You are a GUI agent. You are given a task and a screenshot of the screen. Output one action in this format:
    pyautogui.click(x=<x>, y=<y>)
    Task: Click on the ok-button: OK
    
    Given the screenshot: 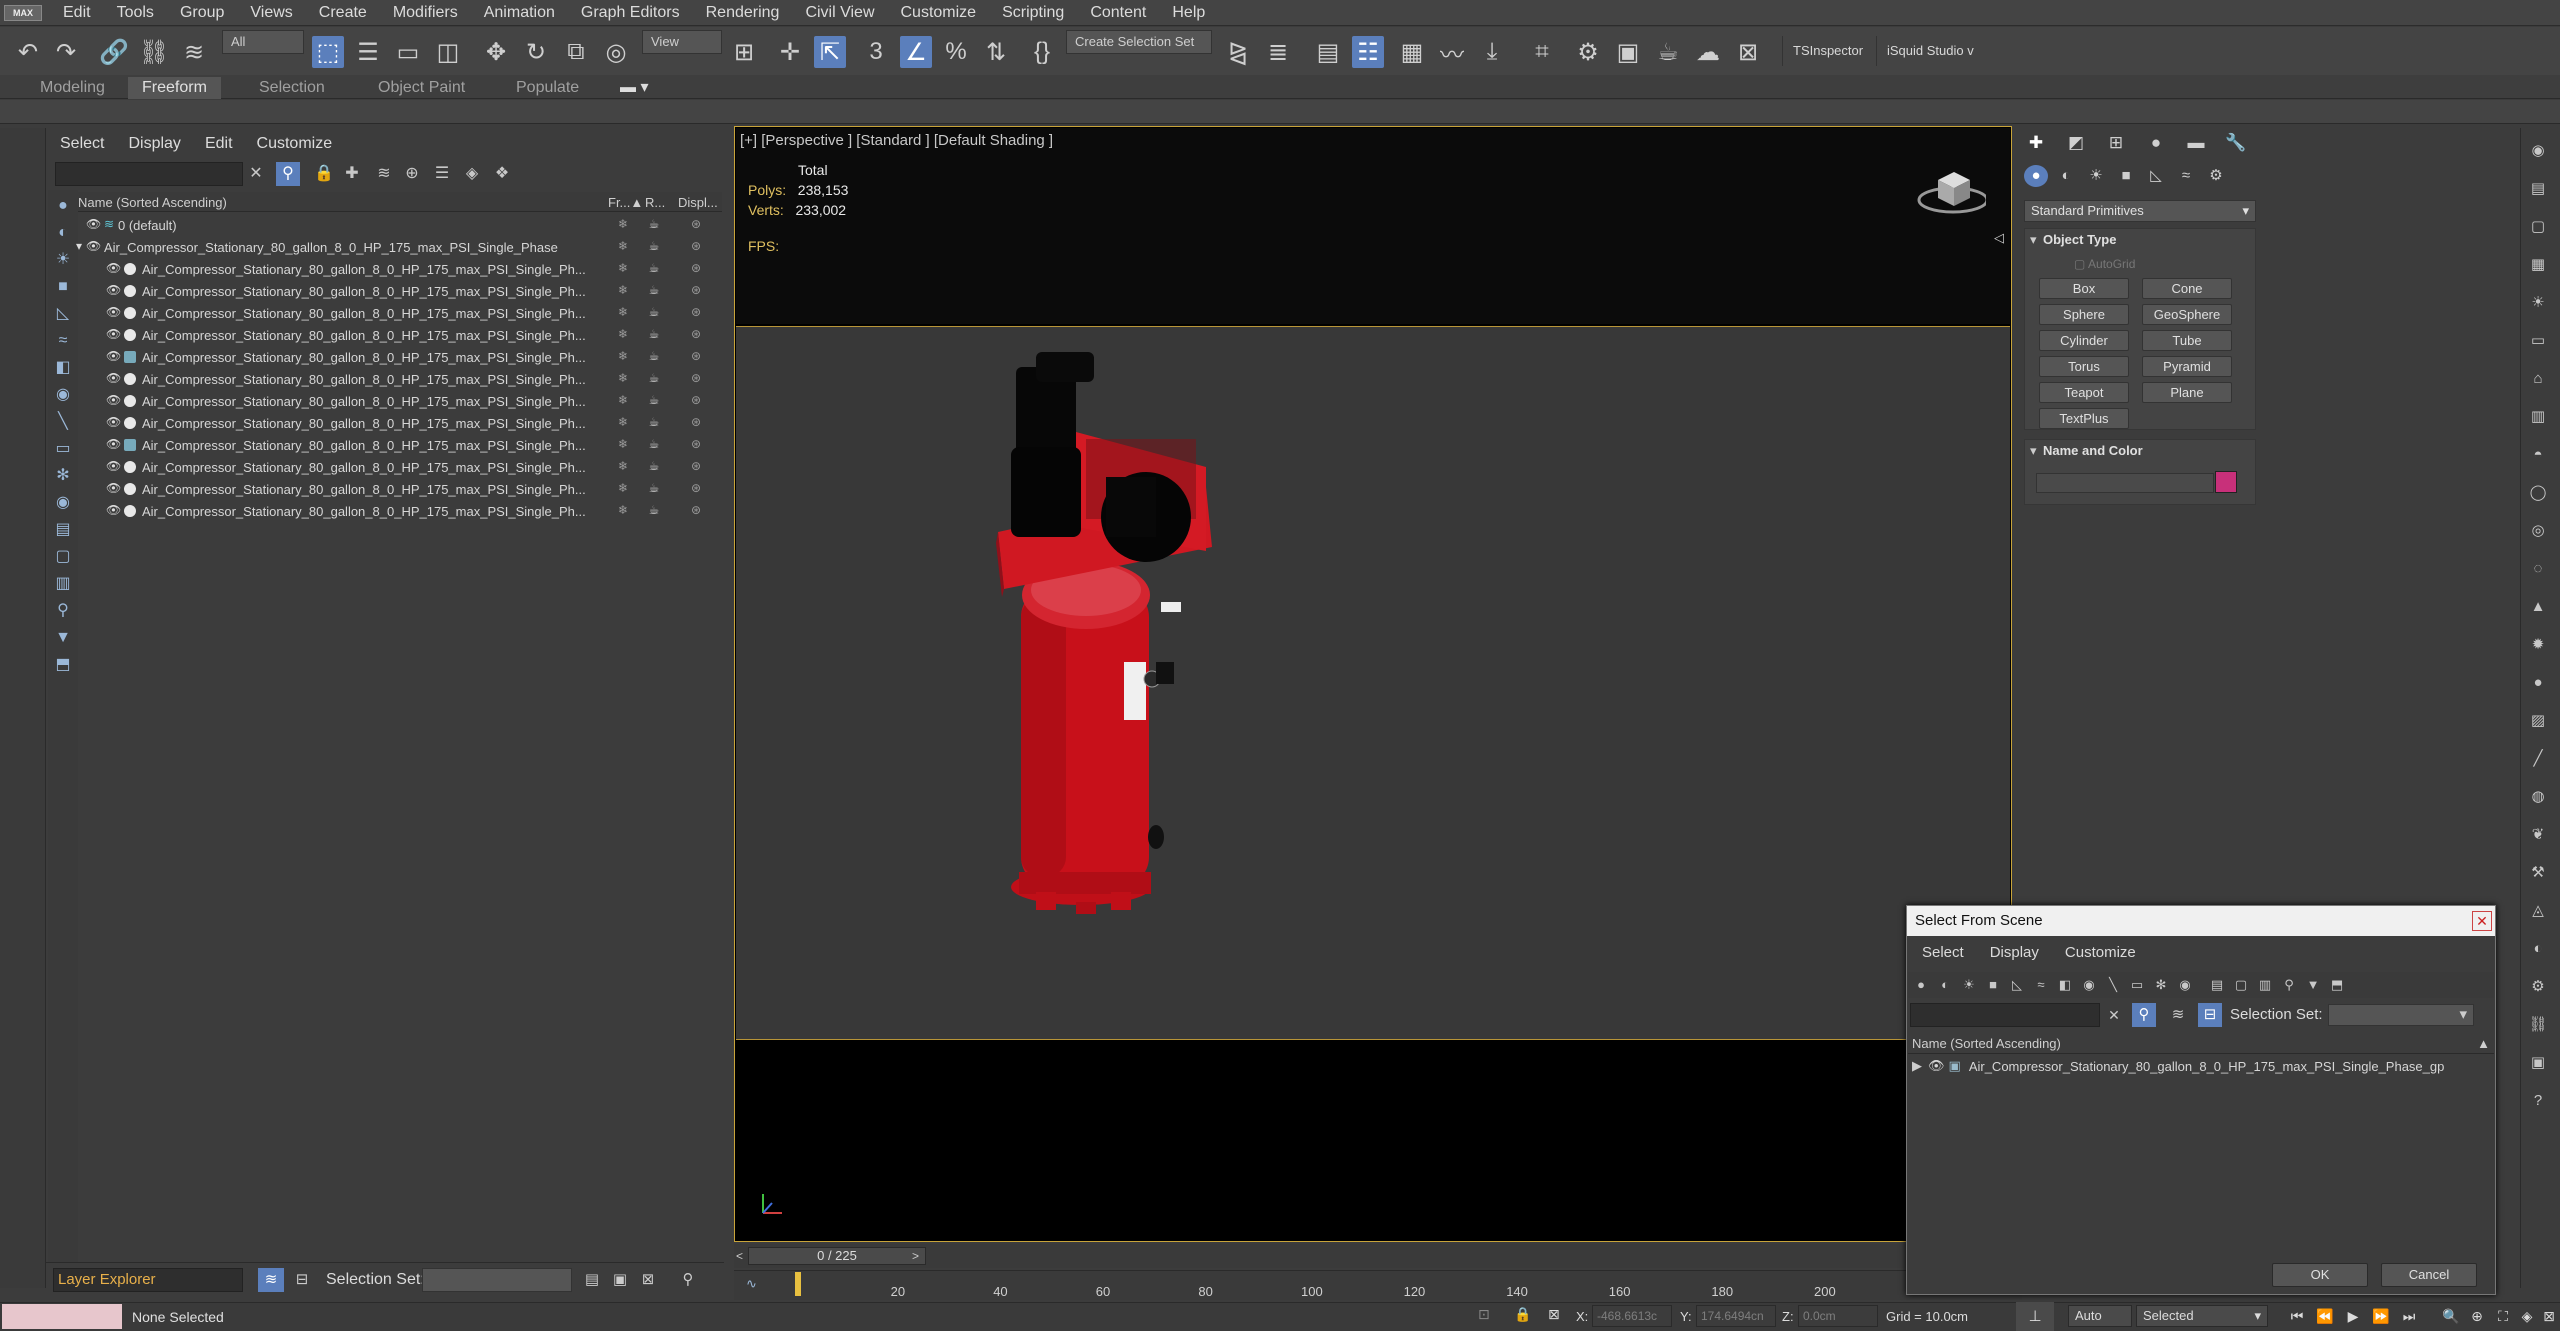 What is the action you would take?
    pyautogui.click(x=2320, y=1275)
    